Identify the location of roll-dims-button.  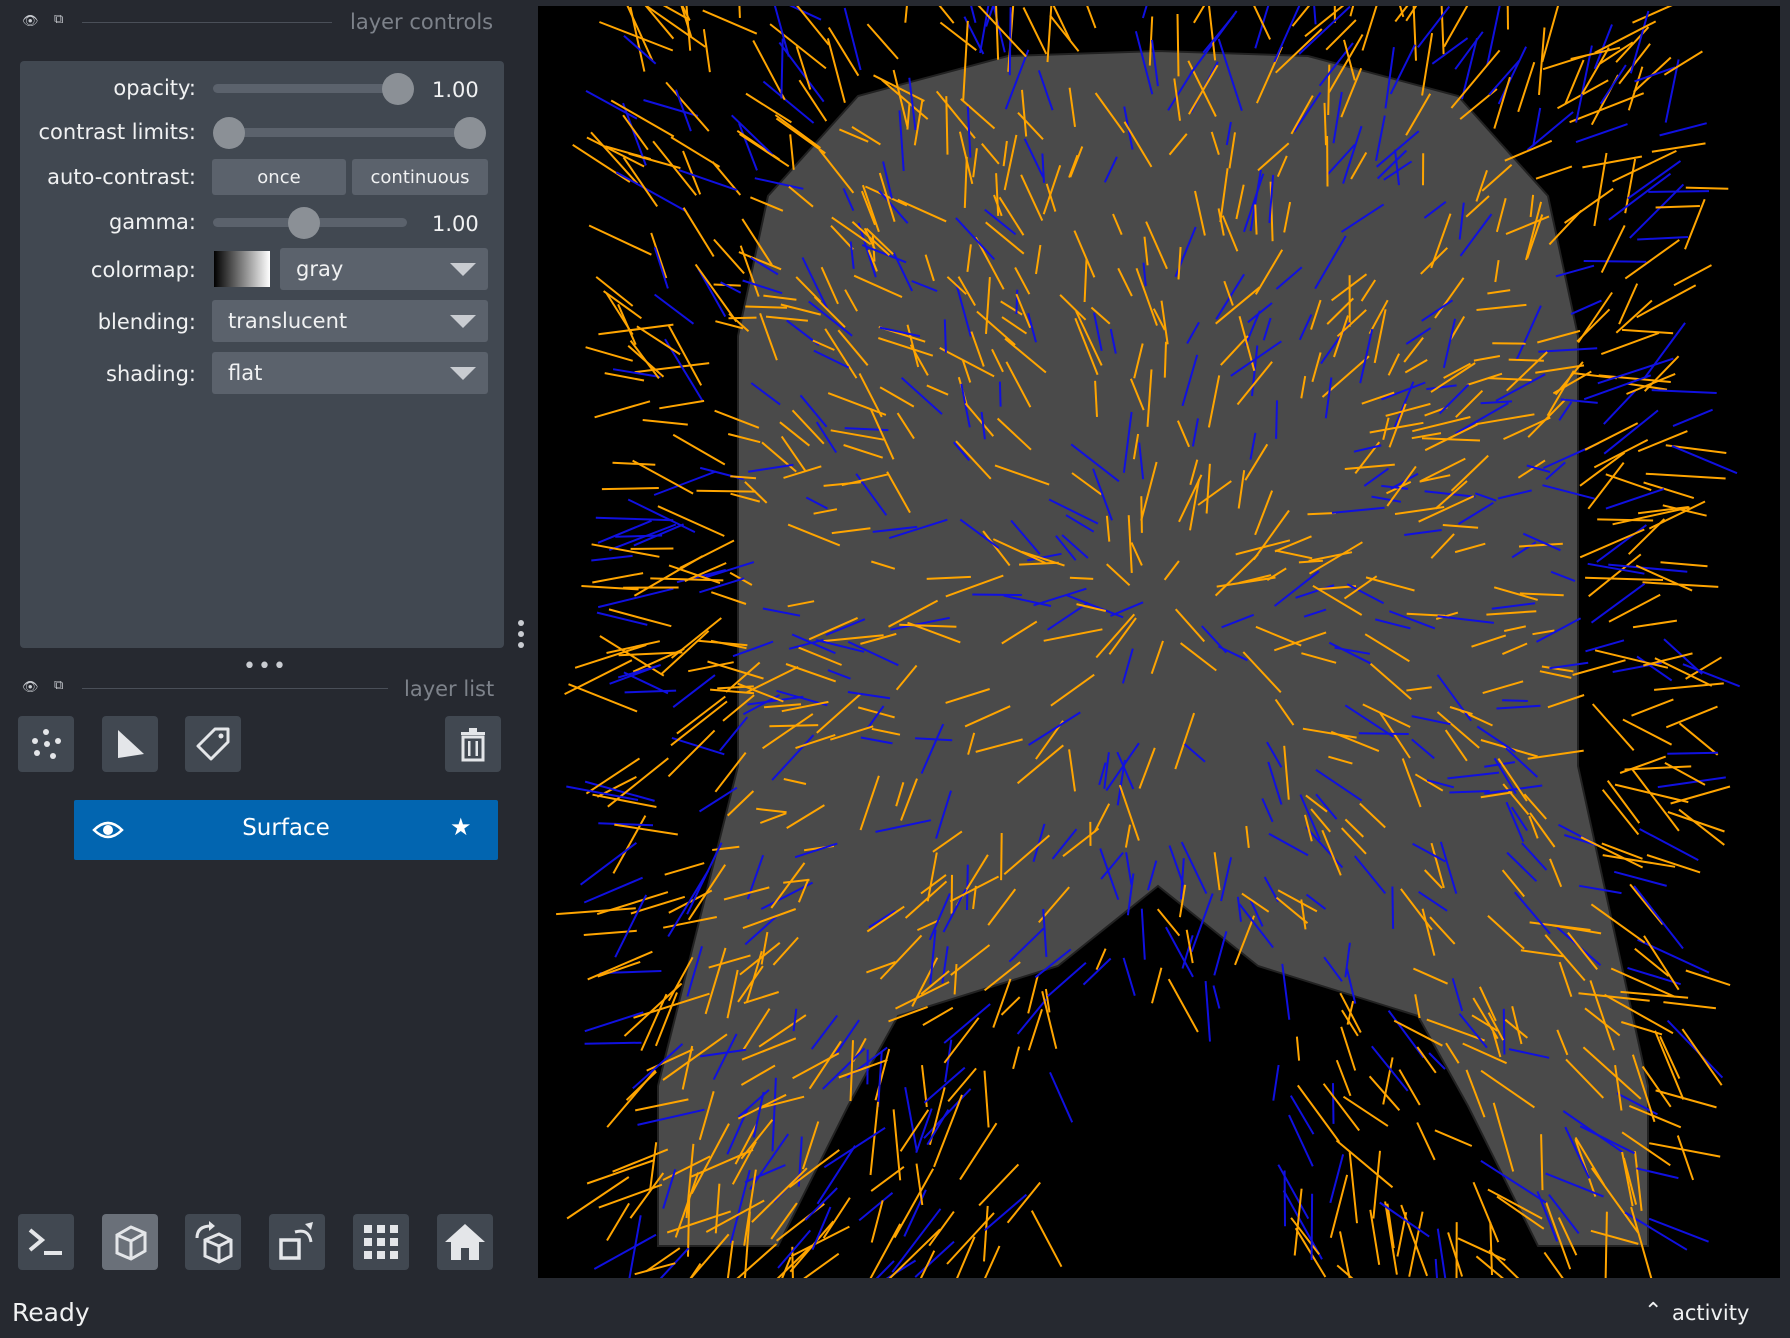
(213, 1242).